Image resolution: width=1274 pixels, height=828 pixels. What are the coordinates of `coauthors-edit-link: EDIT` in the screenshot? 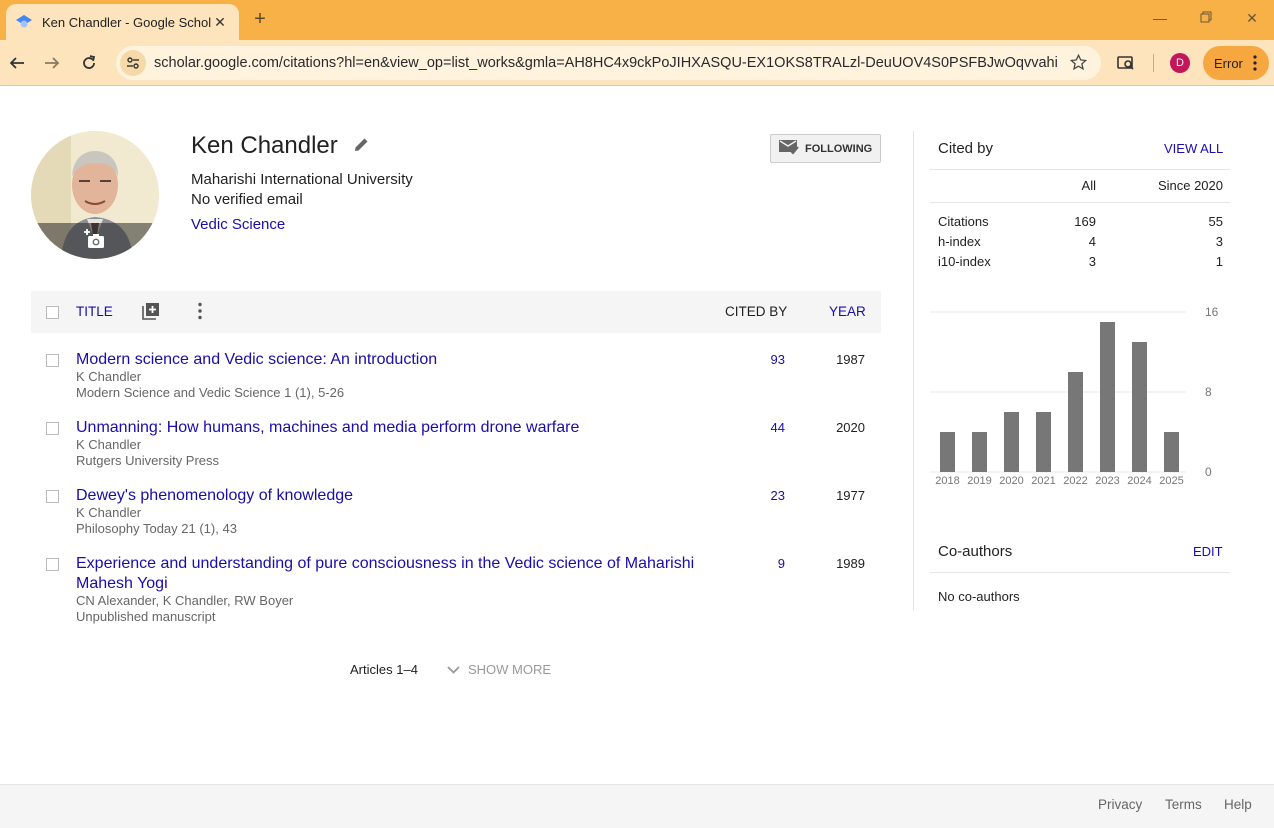 It's located at (1208, 551).